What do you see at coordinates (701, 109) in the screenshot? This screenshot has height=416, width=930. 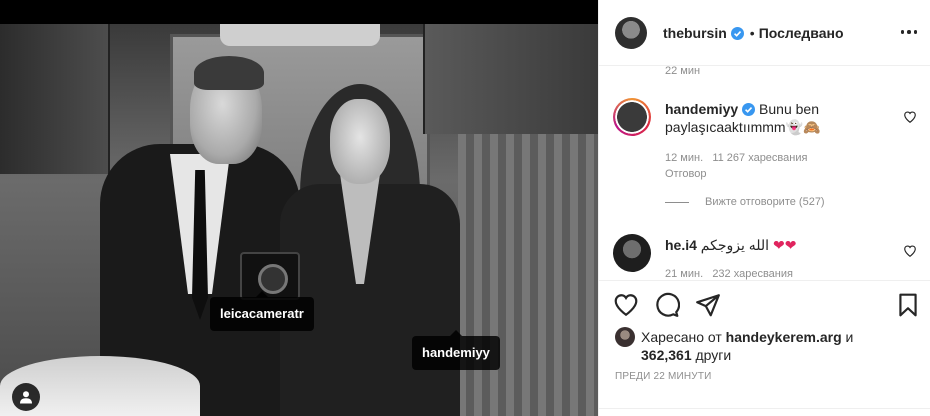 I see `commenter-username: handemiyy` at bounding box center [701, 109].